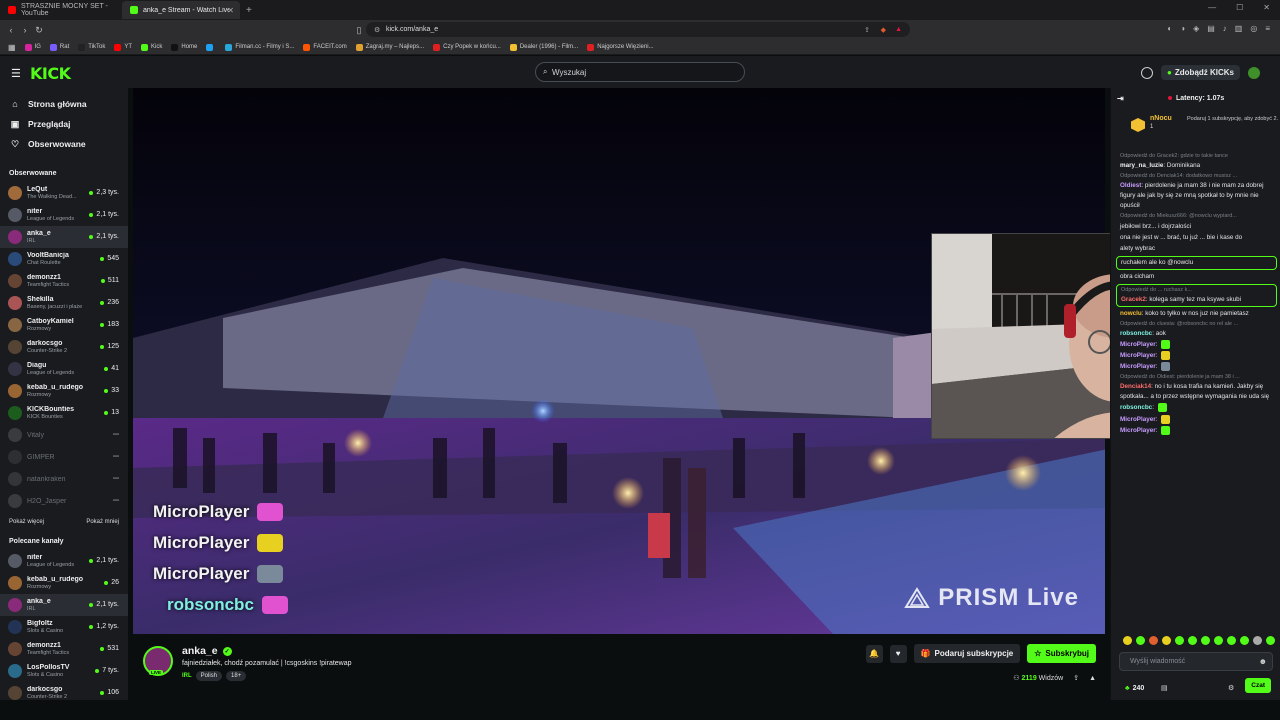 This screenshot has width=1280, height=720. Describe the element at coordinates (640, 72) in the screenshot. I see `search-input: ⌕ Wyszukaj` at that location.